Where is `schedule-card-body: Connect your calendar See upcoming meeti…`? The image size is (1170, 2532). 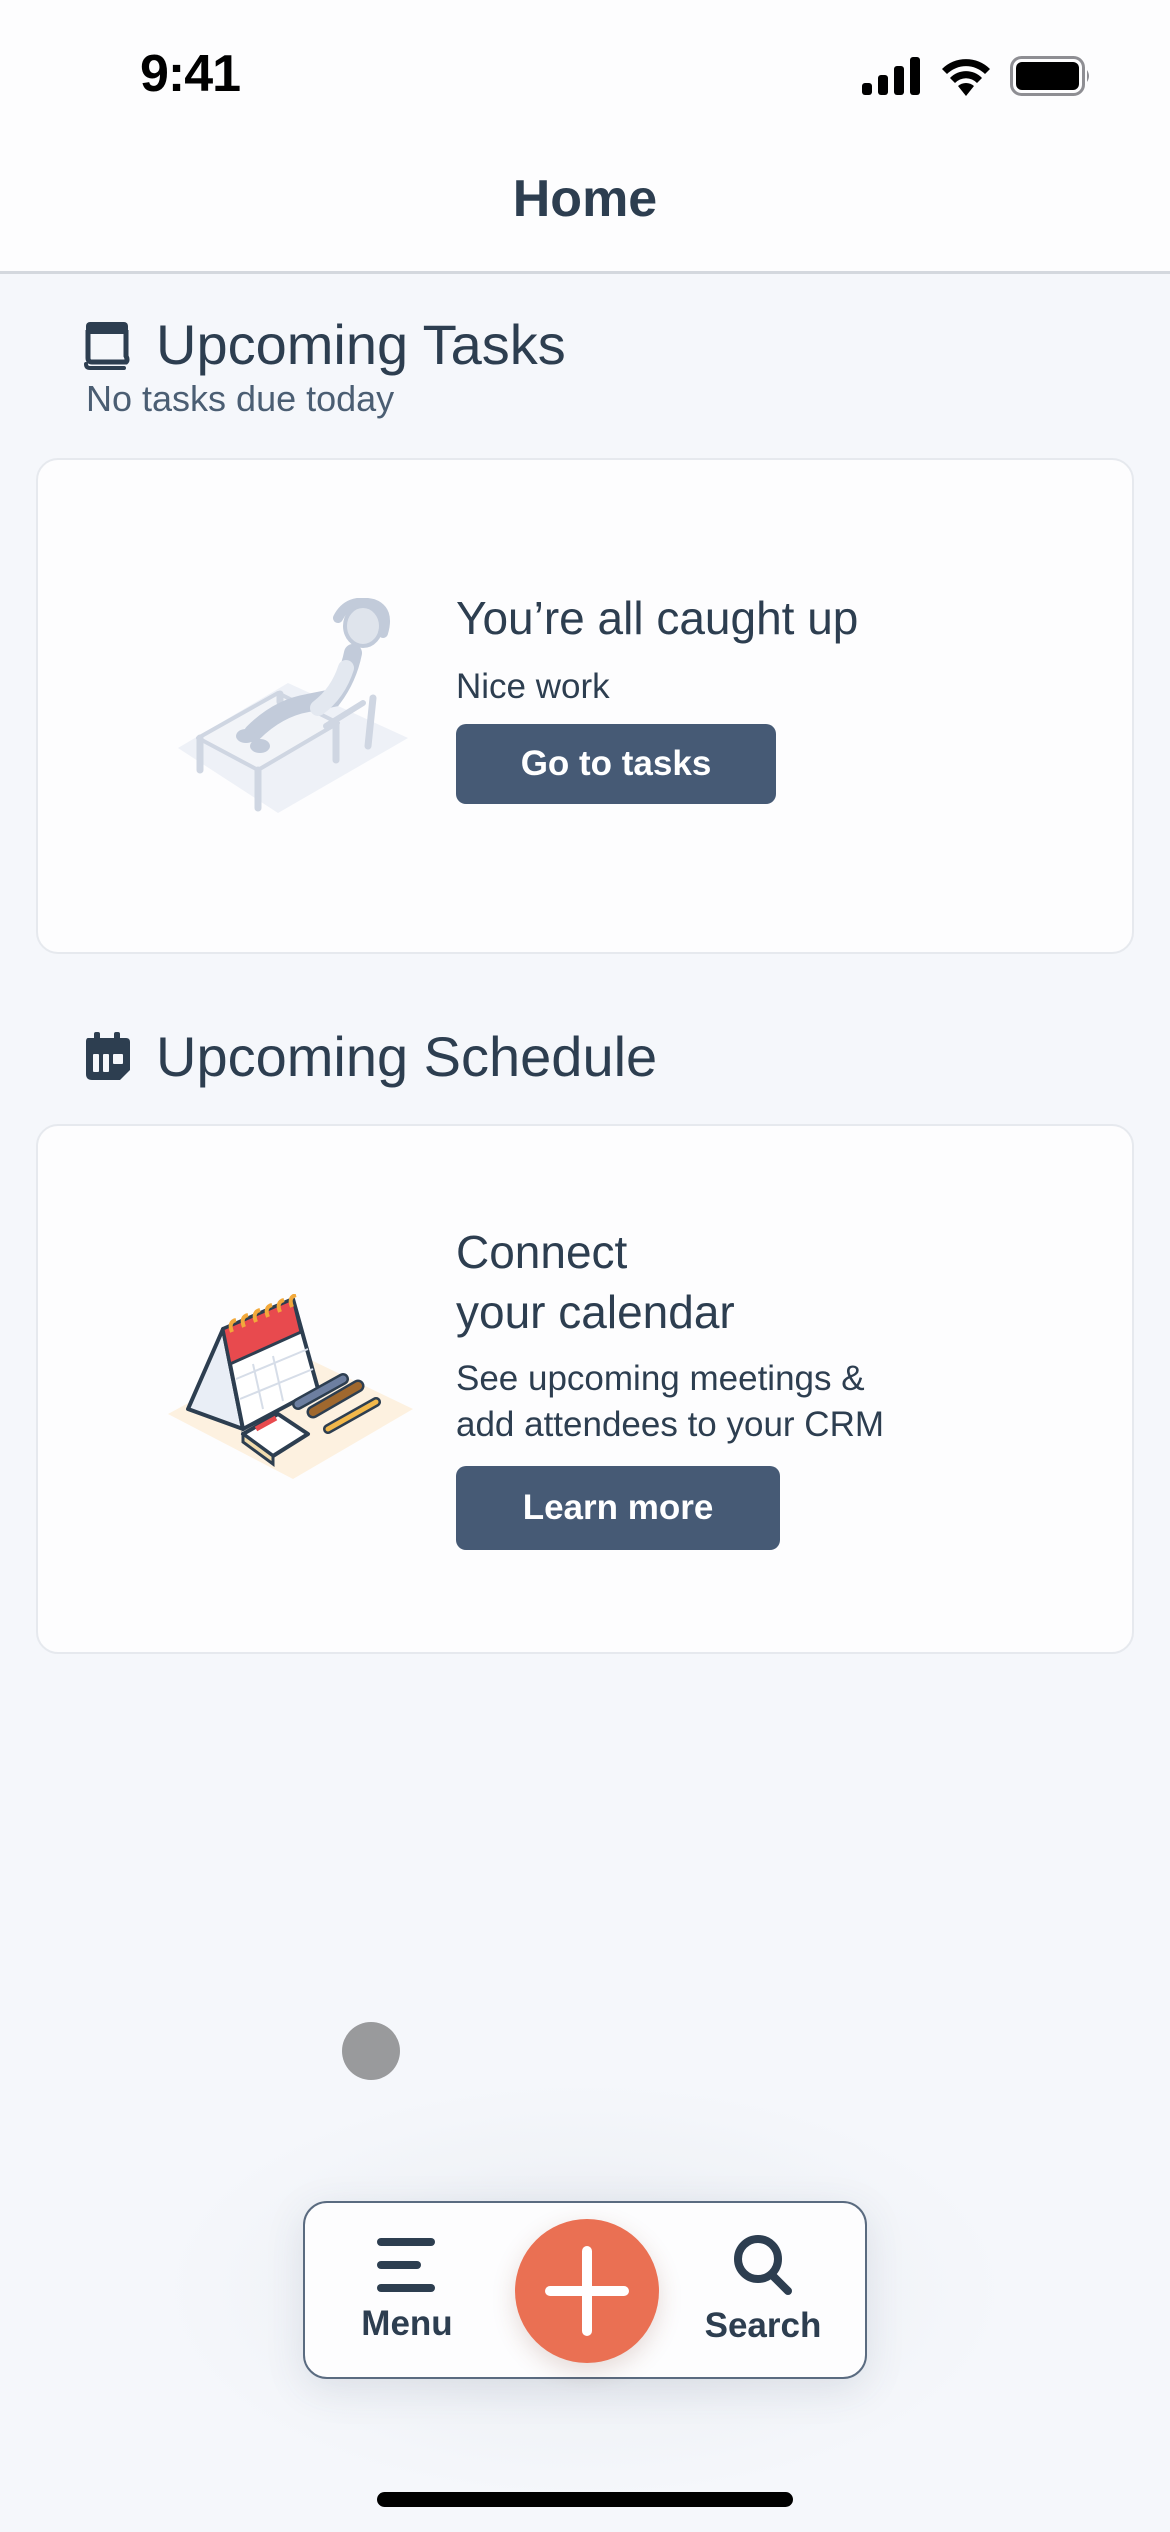 schedule-card-body: Connect your calendar See upcoming meeti… is located at coordinates (670, 1386).